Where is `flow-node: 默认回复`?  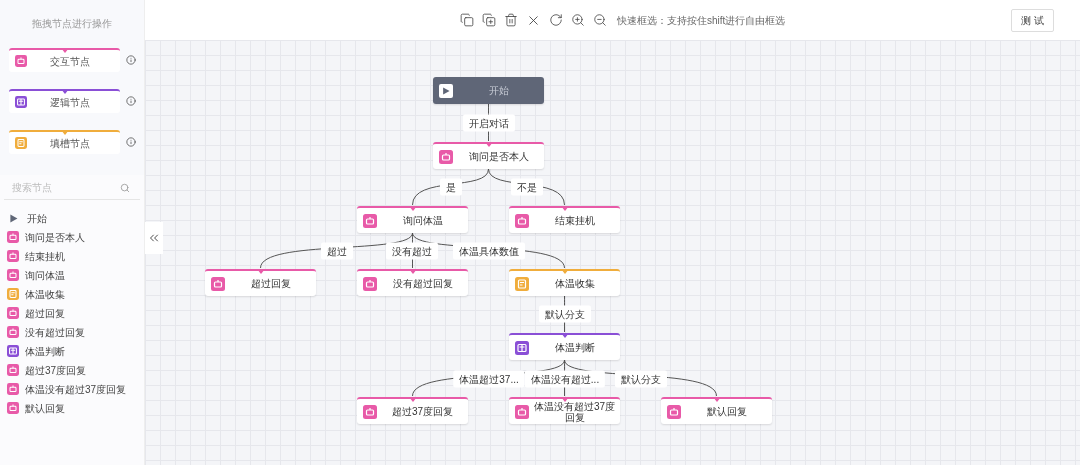 flow-node: 默认回复 is located at coordinates (716, 410).